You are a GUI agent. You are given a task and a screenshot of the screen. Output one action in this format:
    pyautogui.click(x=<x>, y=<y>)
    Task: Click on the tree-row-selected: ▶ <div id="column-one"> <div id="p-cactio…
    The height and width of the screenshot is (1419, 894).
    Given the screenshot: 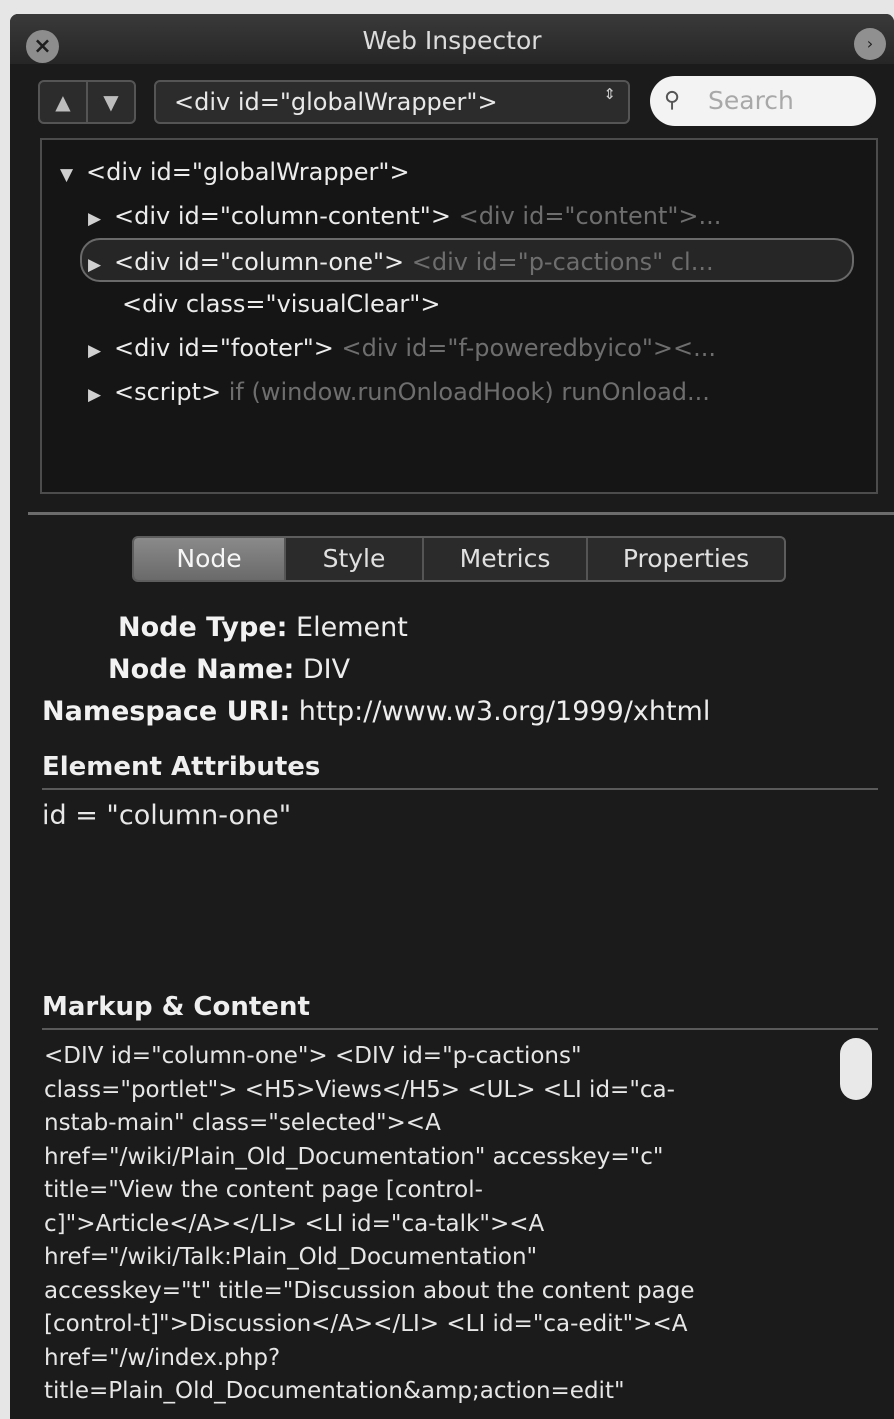 What is the action you would take?
    pyautogui.click(x=467, y=260)
    